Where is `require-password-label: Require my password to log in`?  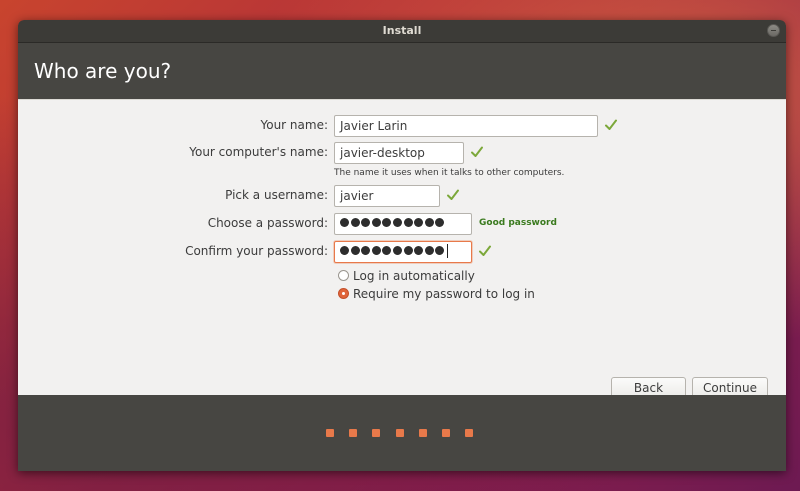 require-password-label: Require my password to log in is located at coordinates (444, 294).